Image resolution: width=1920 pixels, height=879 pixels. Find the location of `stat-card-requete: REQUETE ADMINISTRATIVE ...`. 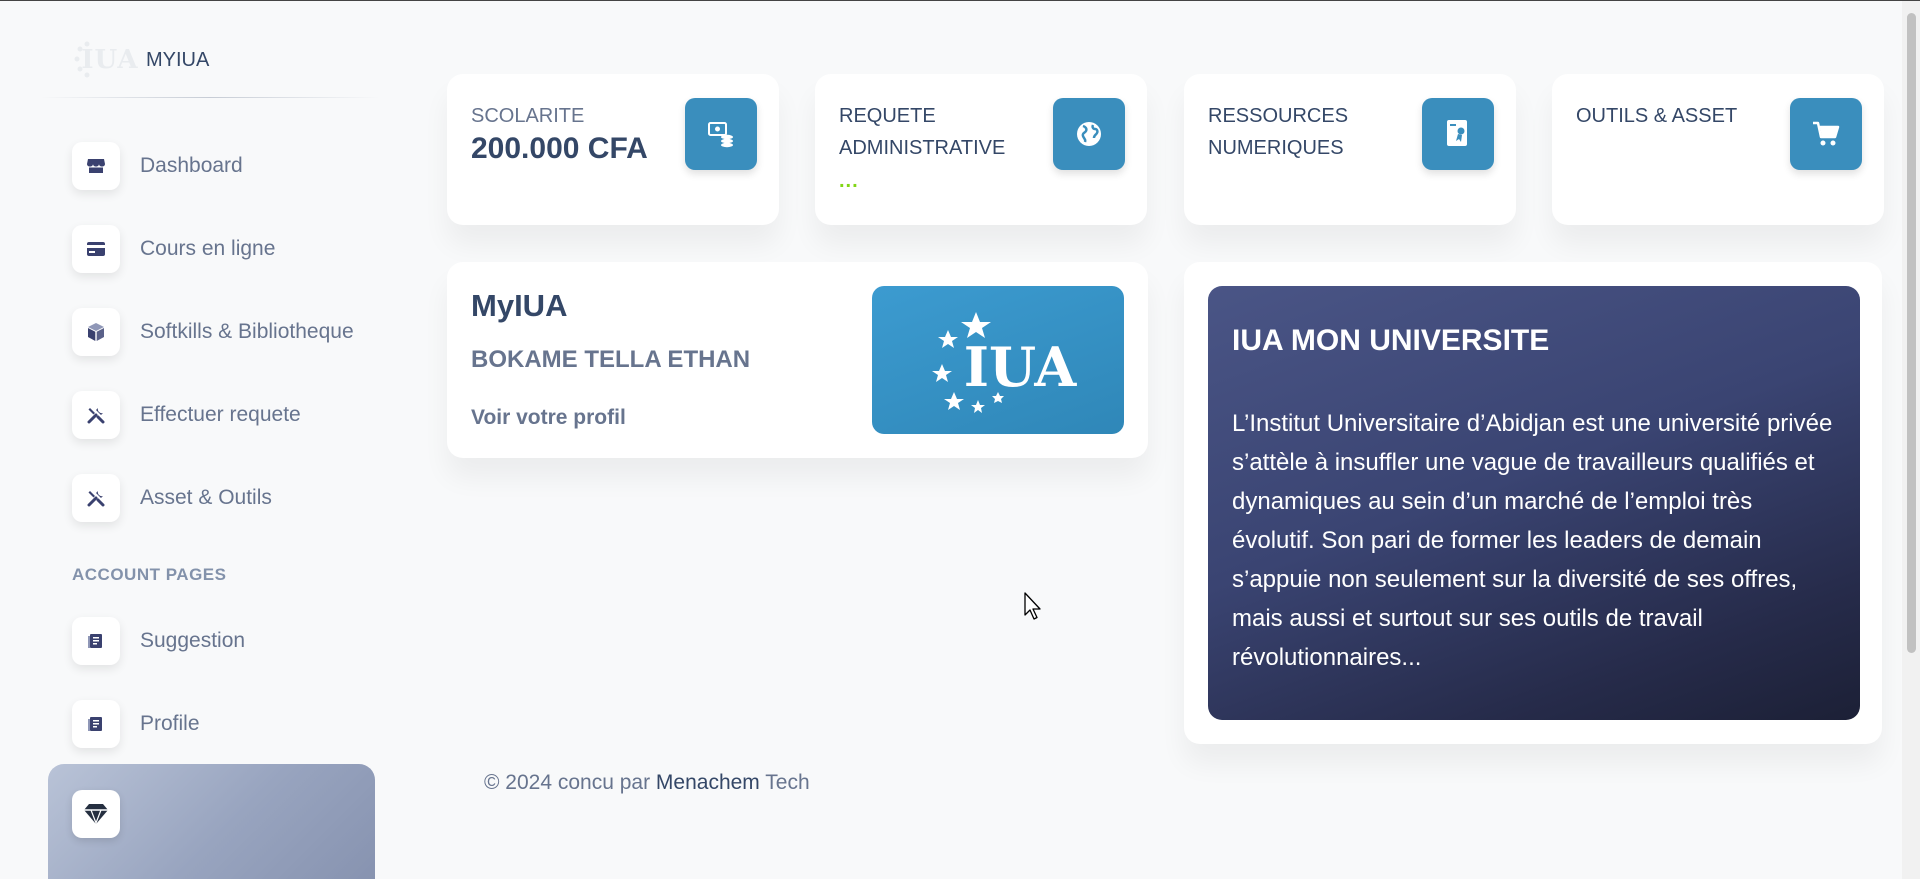

stat-card-requete: REQUETE ADMINISTRATIVE ... is located at coordinates (981, 149).